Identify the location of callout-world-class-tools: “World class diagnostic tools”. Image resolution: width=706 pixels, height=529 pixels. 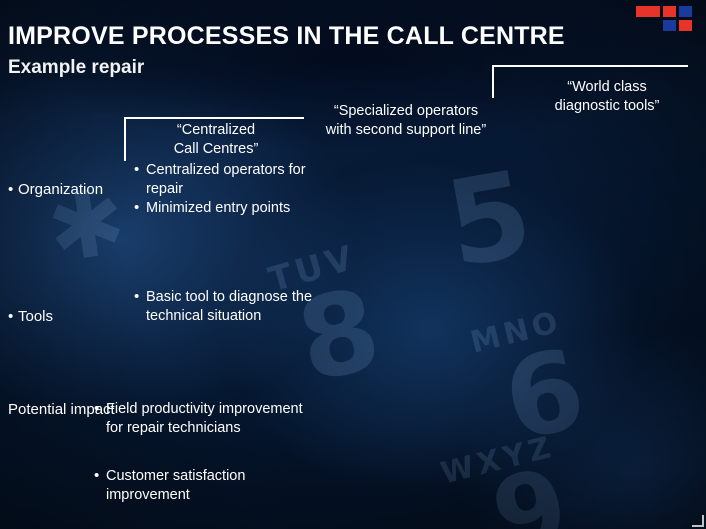
(607, 96).